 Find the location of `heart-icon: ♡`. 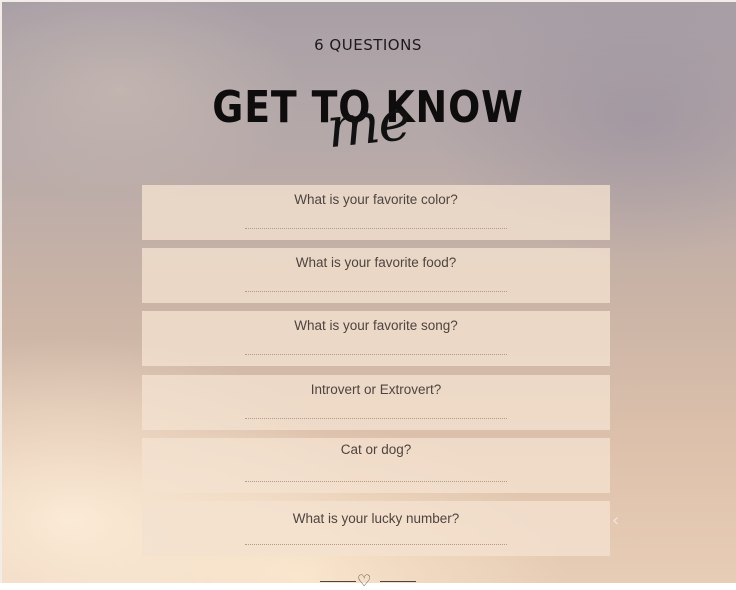

heart-icon: ♡ is located at coordinates (364, 580).